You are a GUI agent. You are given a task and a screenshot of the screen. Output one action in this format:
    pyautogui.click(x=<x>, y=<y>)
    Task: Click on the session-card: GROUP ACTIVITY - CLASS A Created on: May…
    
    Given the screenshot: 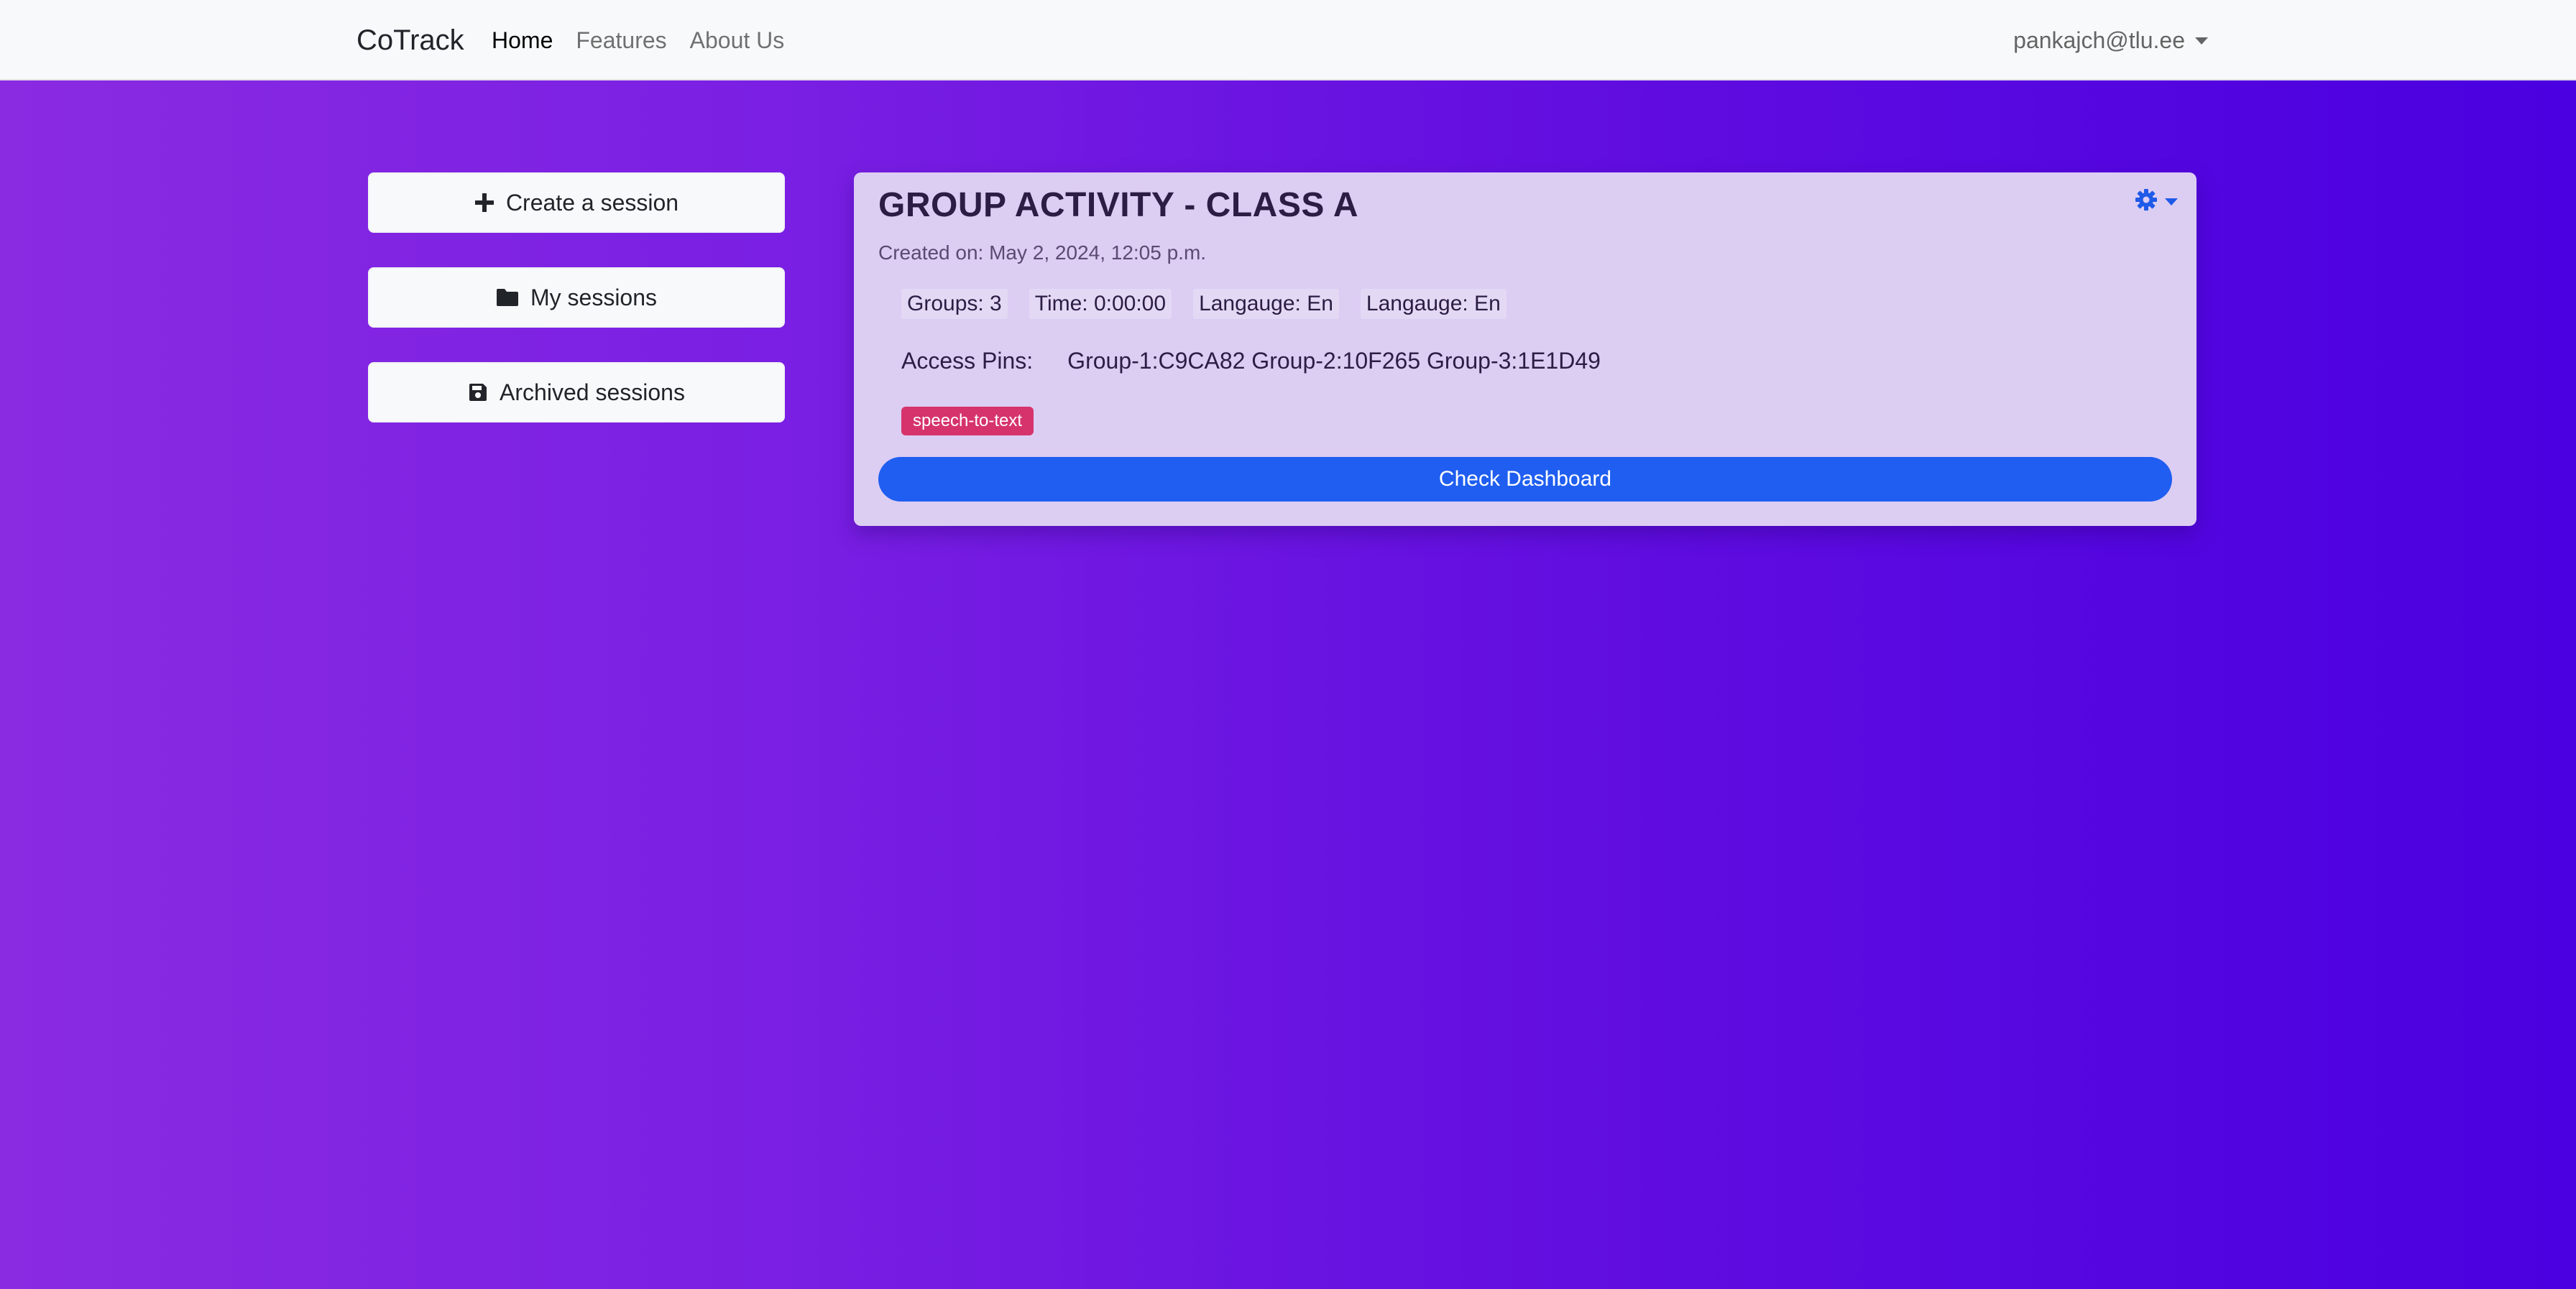 What is the action you would take?
    pyautogui.click(x=1525, y=349)
    